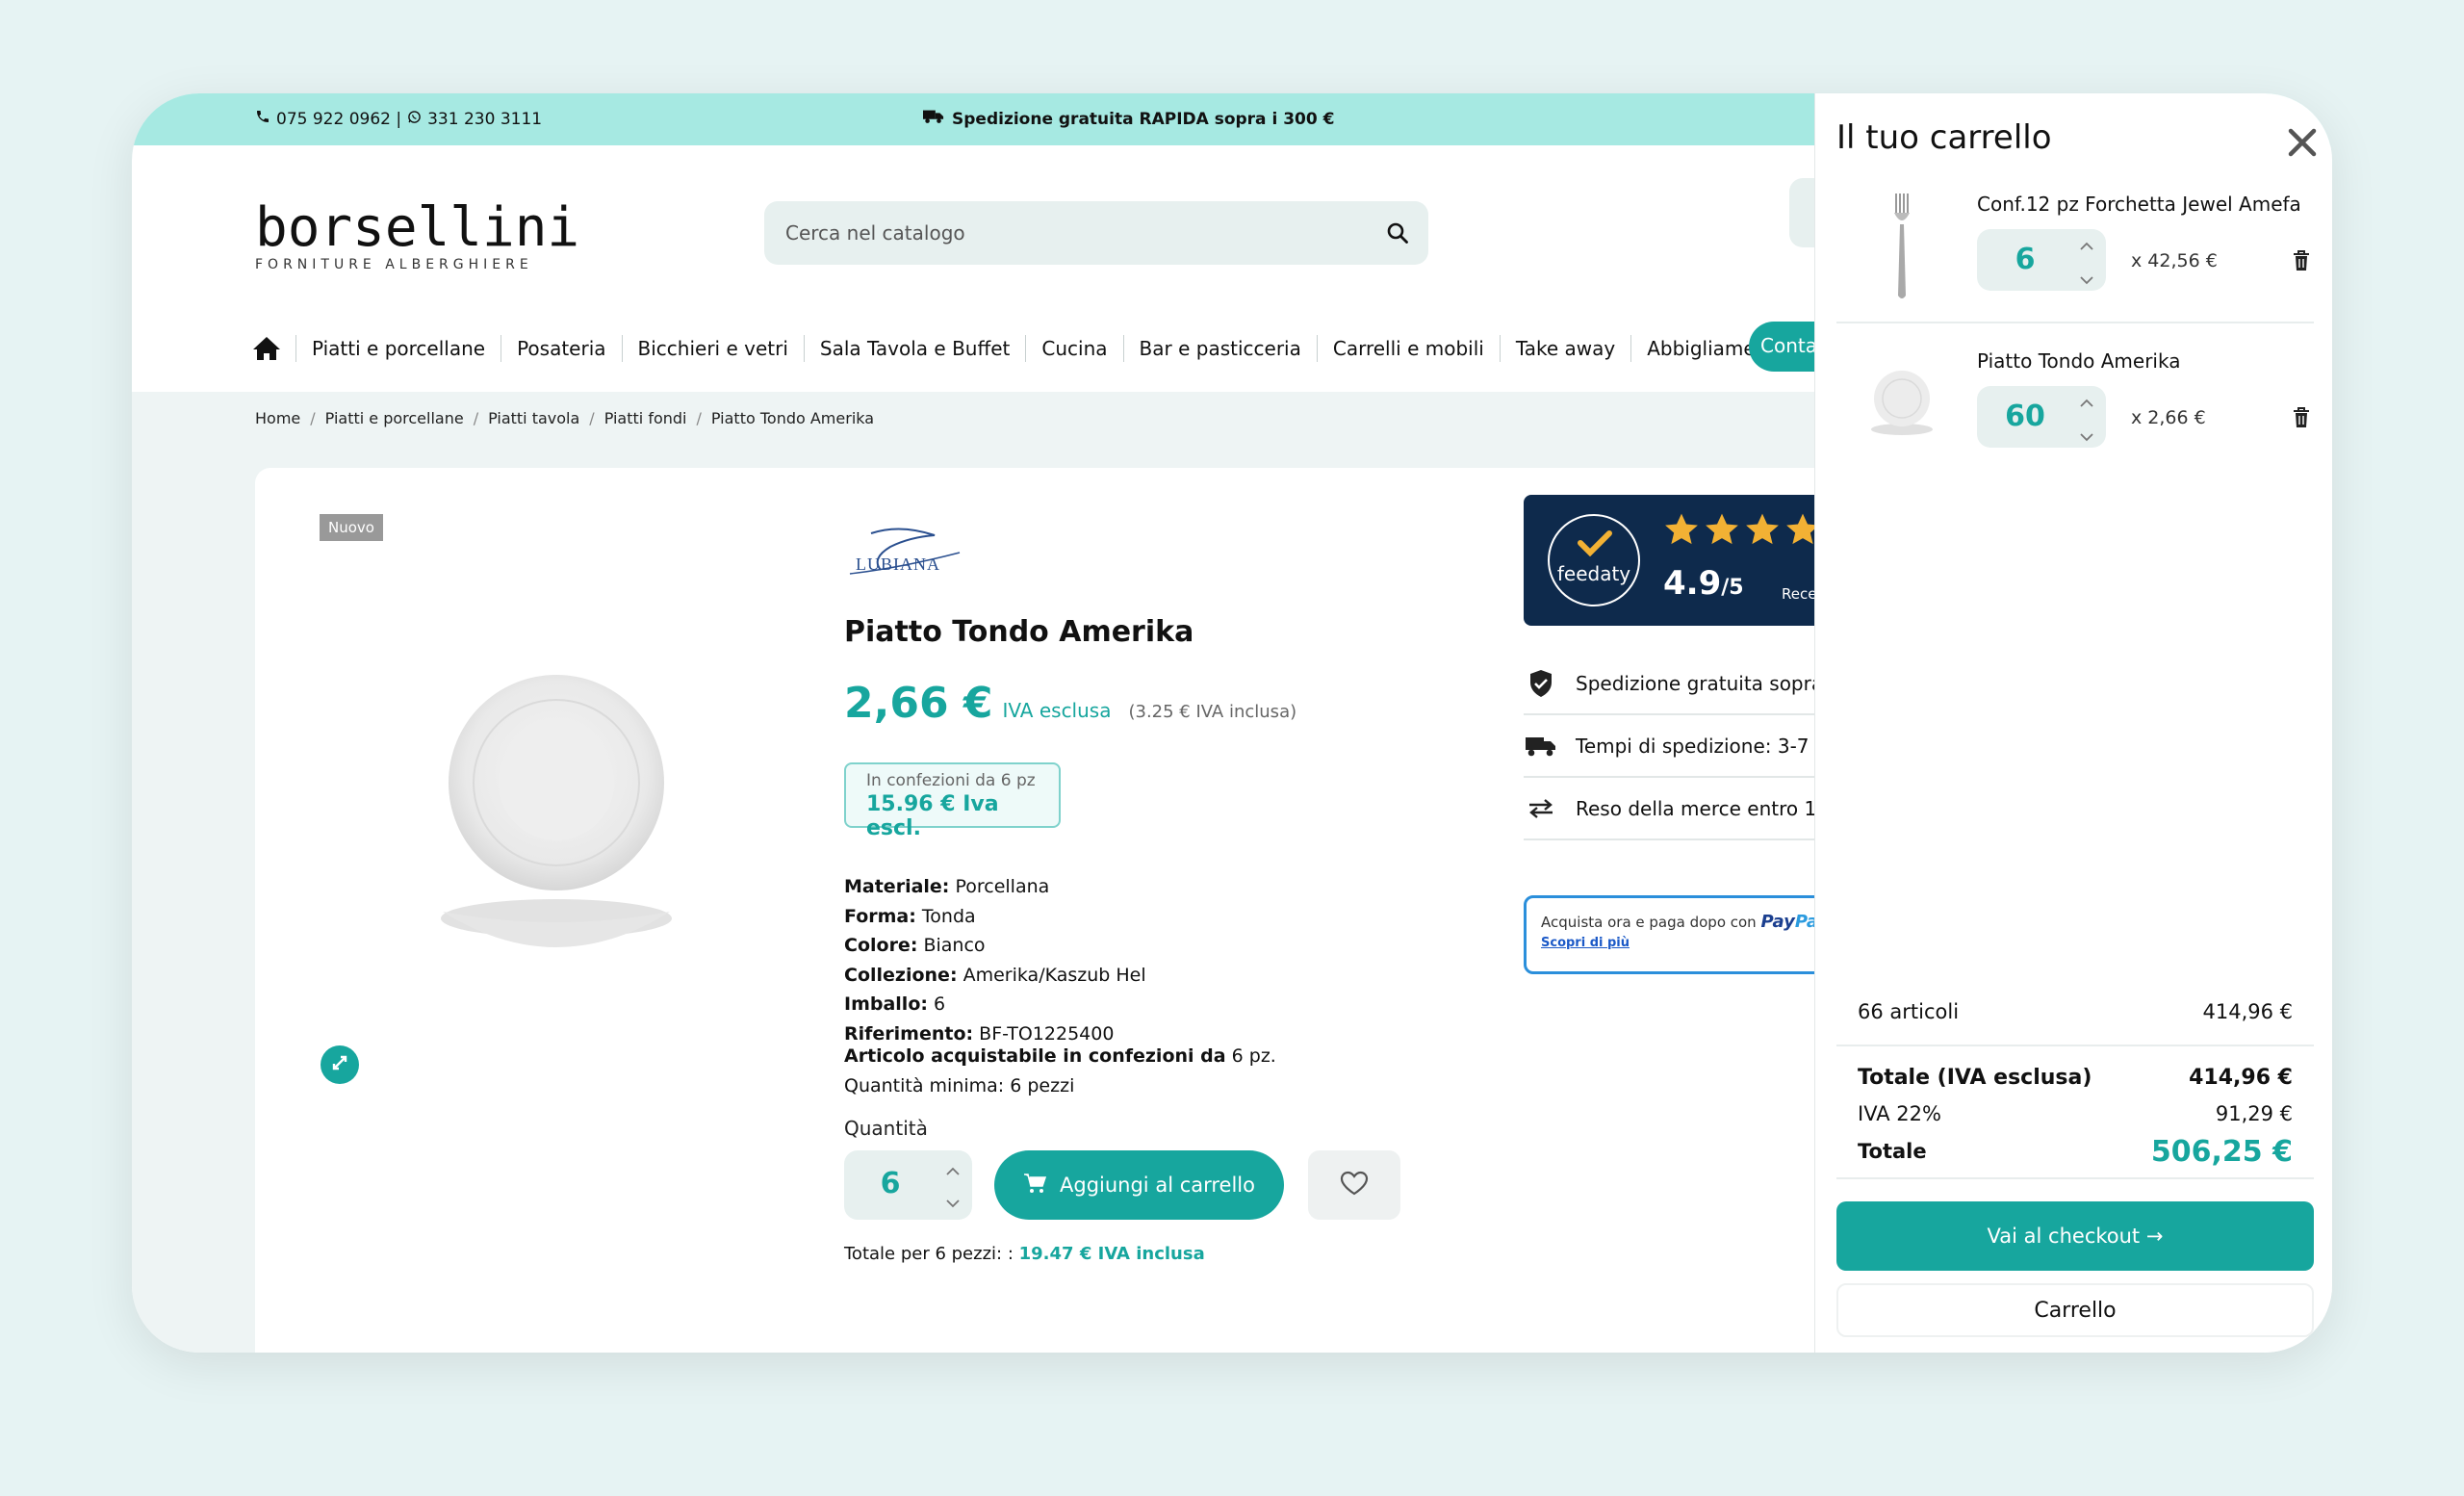 This screenshot has height=1496, width=2464. I want to click on pack-size: In confezioni da 6 pz, so click(951, 780).